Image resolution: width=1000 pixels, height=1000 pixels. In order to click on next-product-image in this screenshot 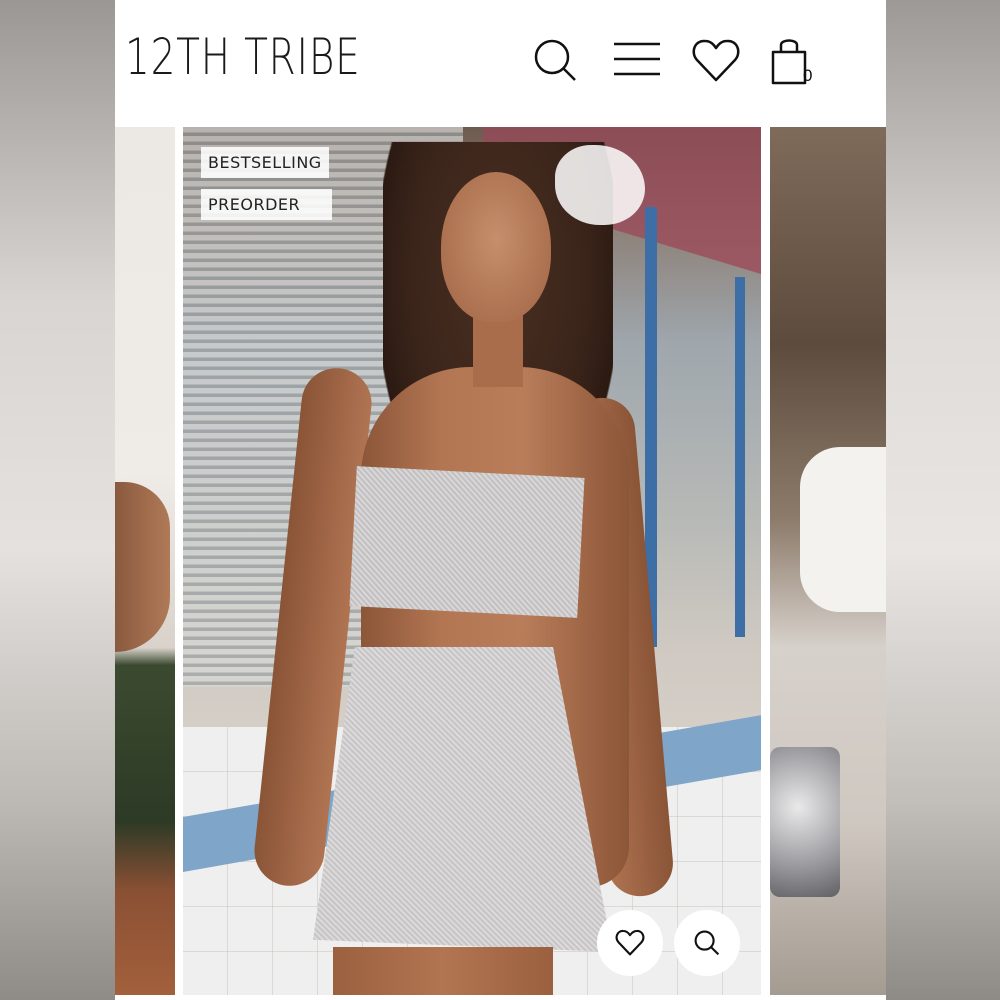, I will do `click(828, 561)`.